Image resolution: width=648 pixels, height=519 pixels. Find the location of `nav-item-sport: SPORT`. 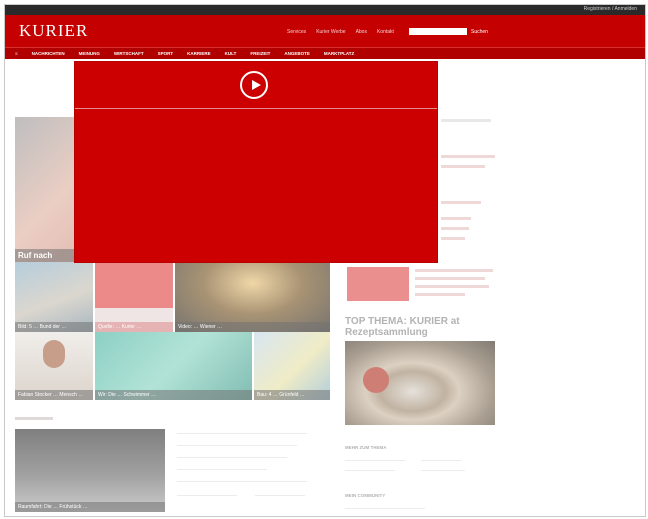

nav-item-sport: SPORT is located at coordinates (166, 53).